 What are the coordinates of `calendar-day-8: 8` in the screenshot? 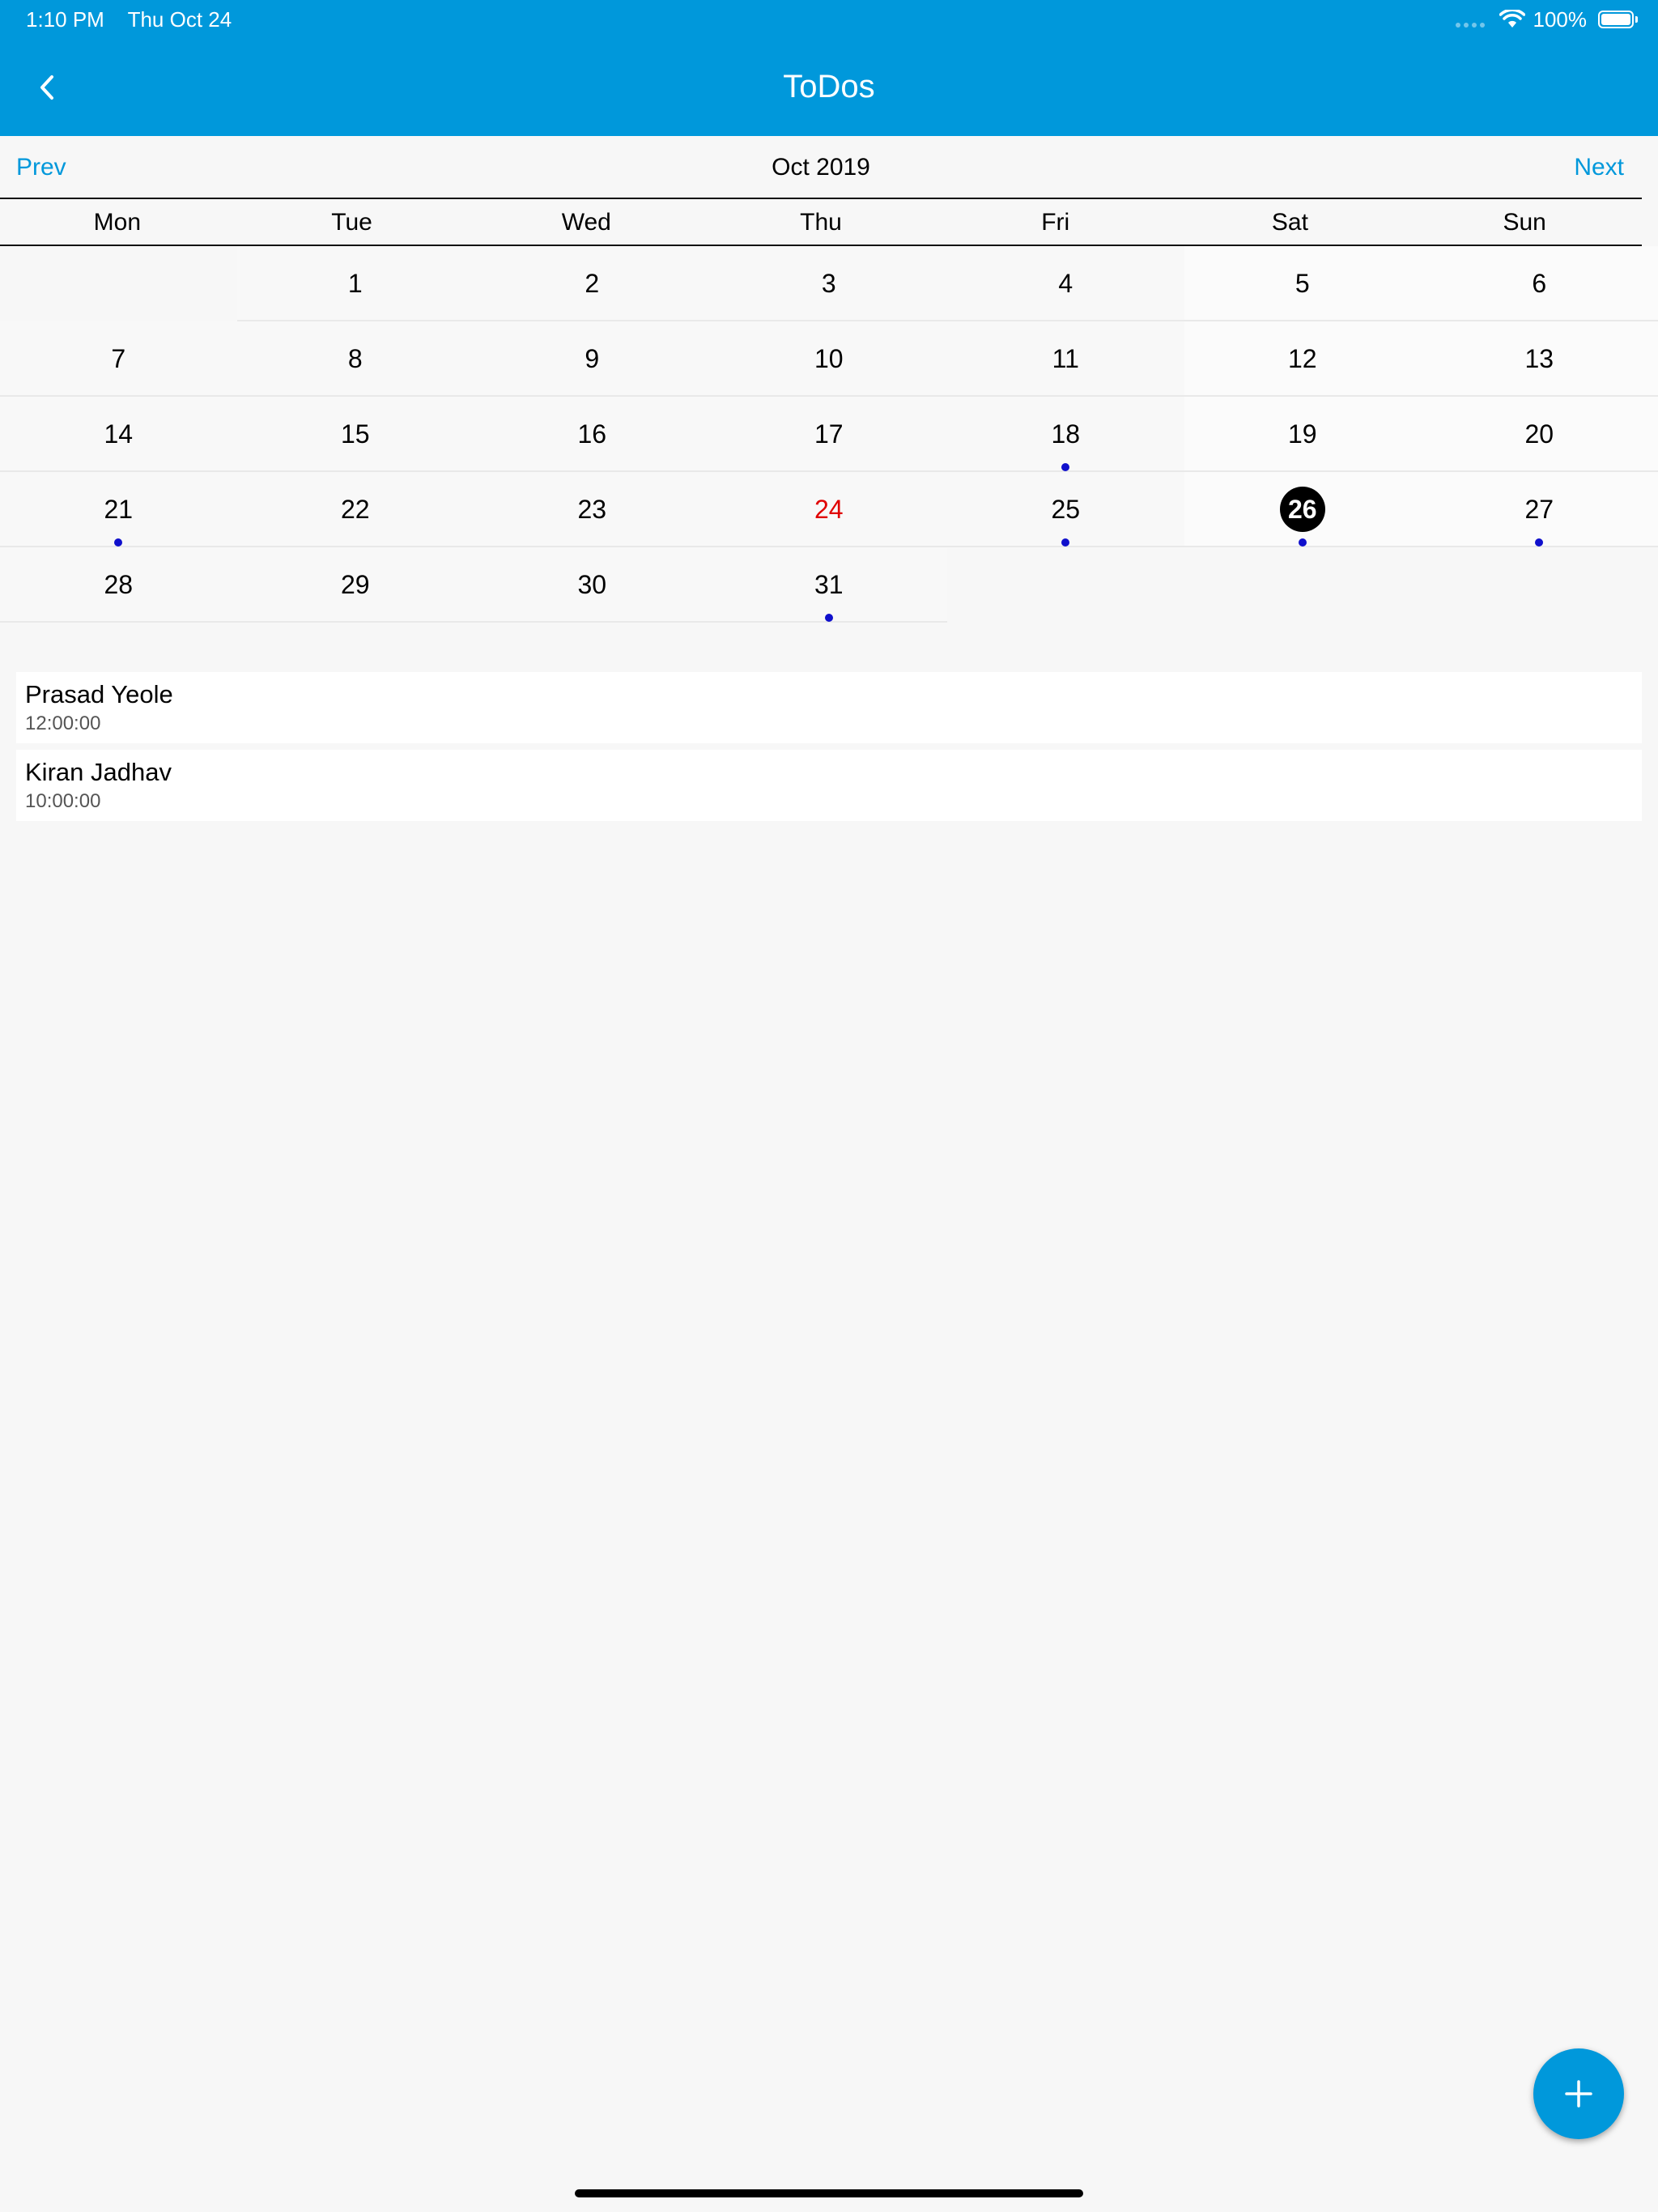 It's located at (355, 359).